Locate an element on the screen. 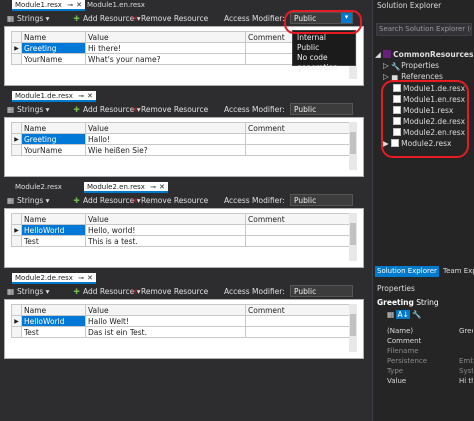 This screenshot has width=474, height=421. property-row: Comment is located at coordinates (422, 341).